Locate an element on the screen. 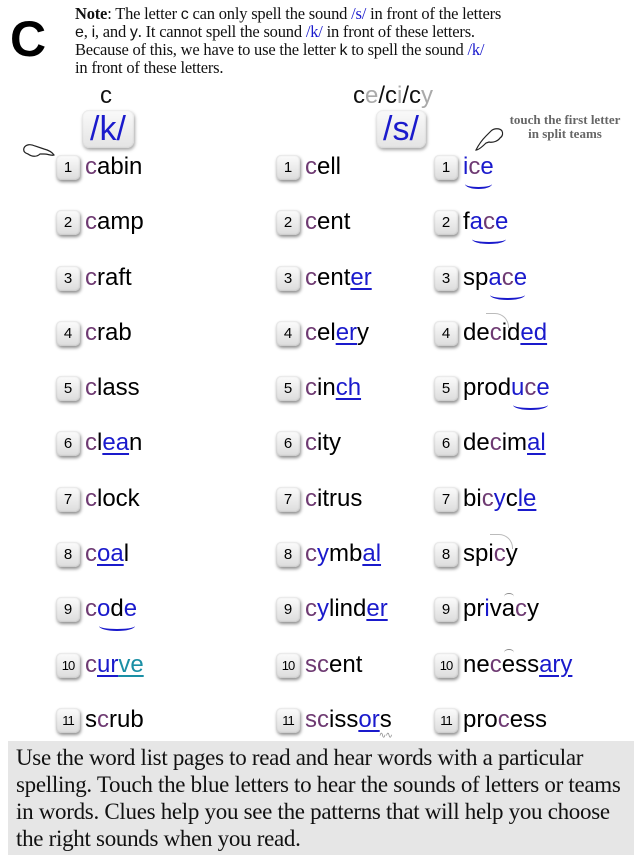 The image size is (643, 858). word-clean: clean is located at coordinates (113, 443).